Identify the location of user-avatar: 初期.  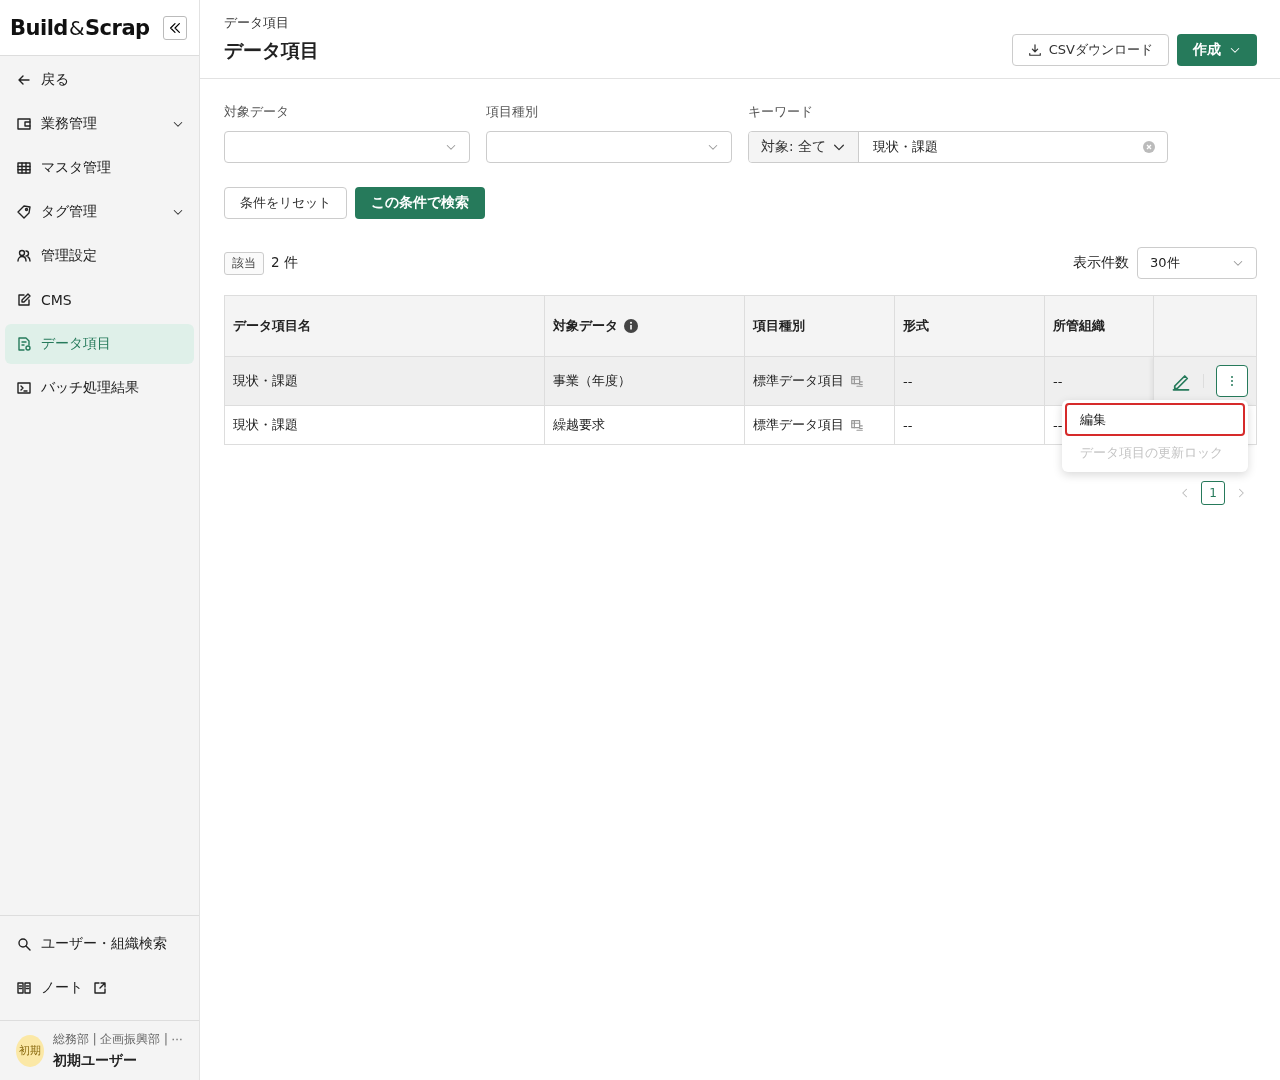
(30, 1050).